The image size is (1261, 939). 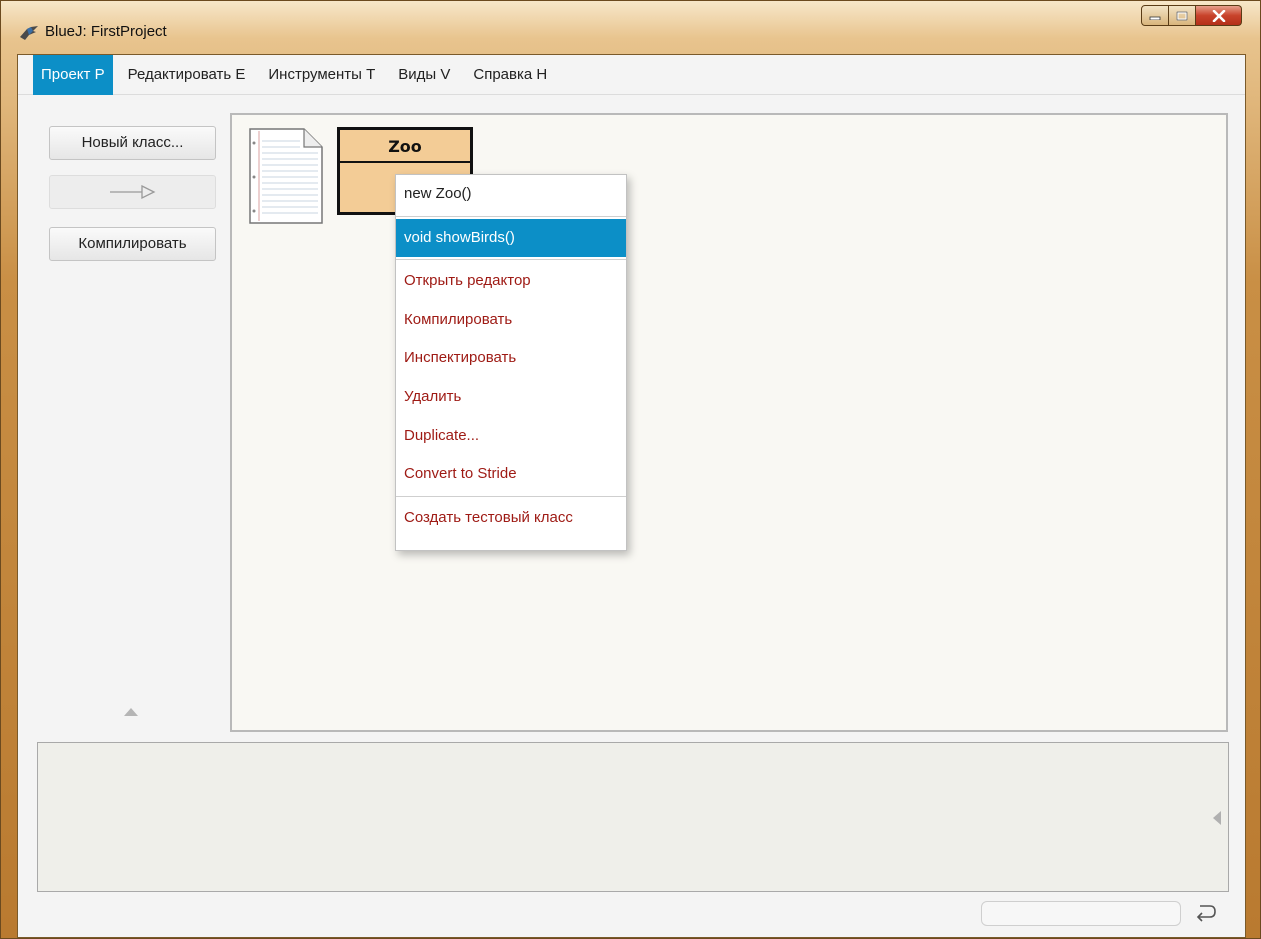 I want to click on class-name: Zoo, so click(x=405, y=146).